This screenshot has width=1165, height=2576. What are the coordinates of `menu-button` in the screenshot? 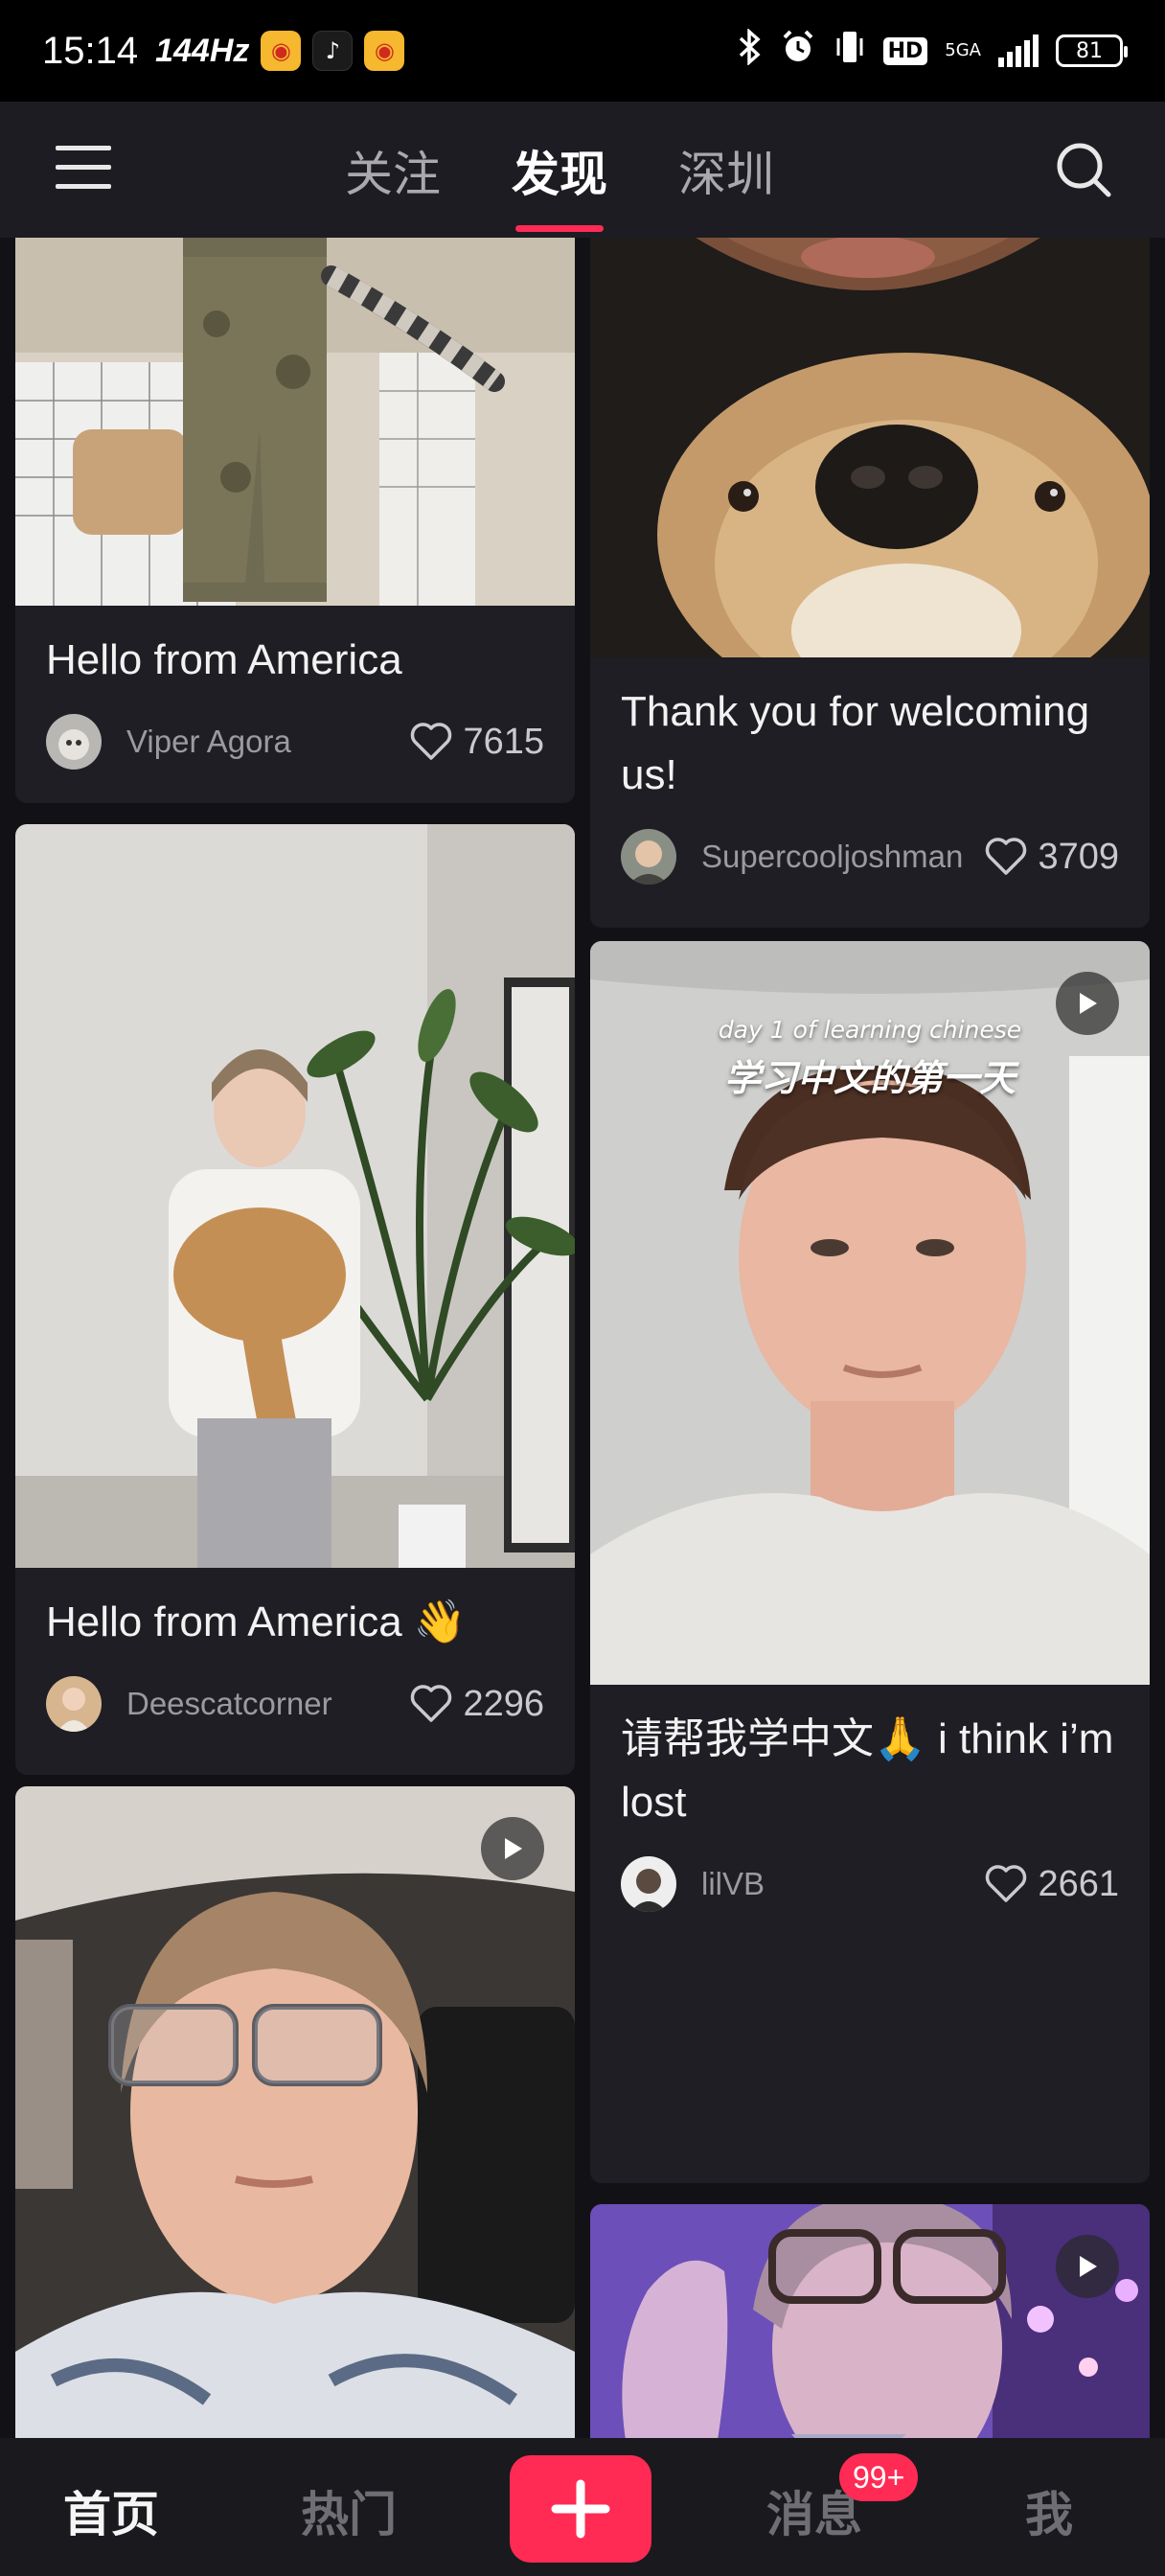 It's located at (83, 169).